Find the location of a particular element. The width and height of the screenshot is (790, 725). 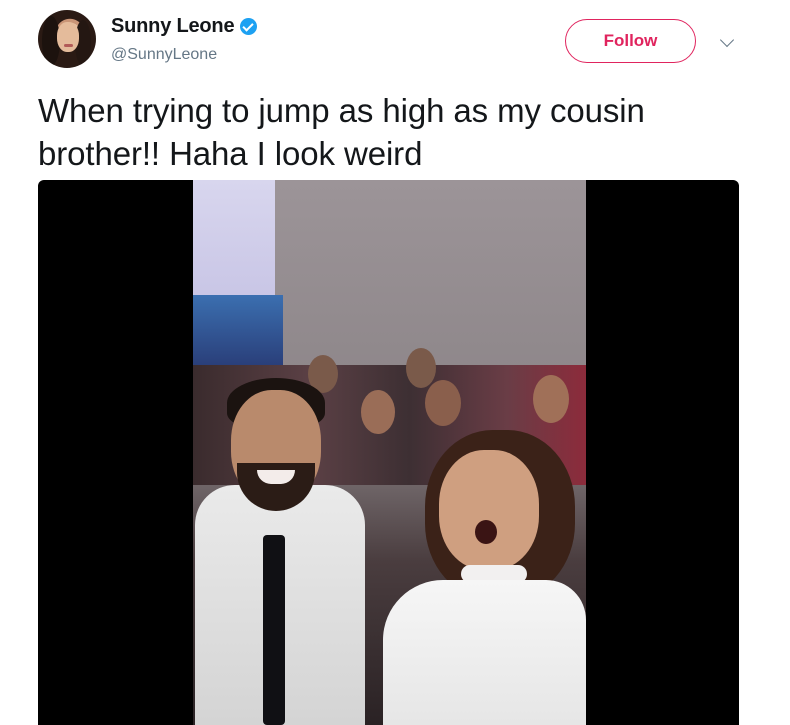

man-tie is located at coordinates (274, 630).